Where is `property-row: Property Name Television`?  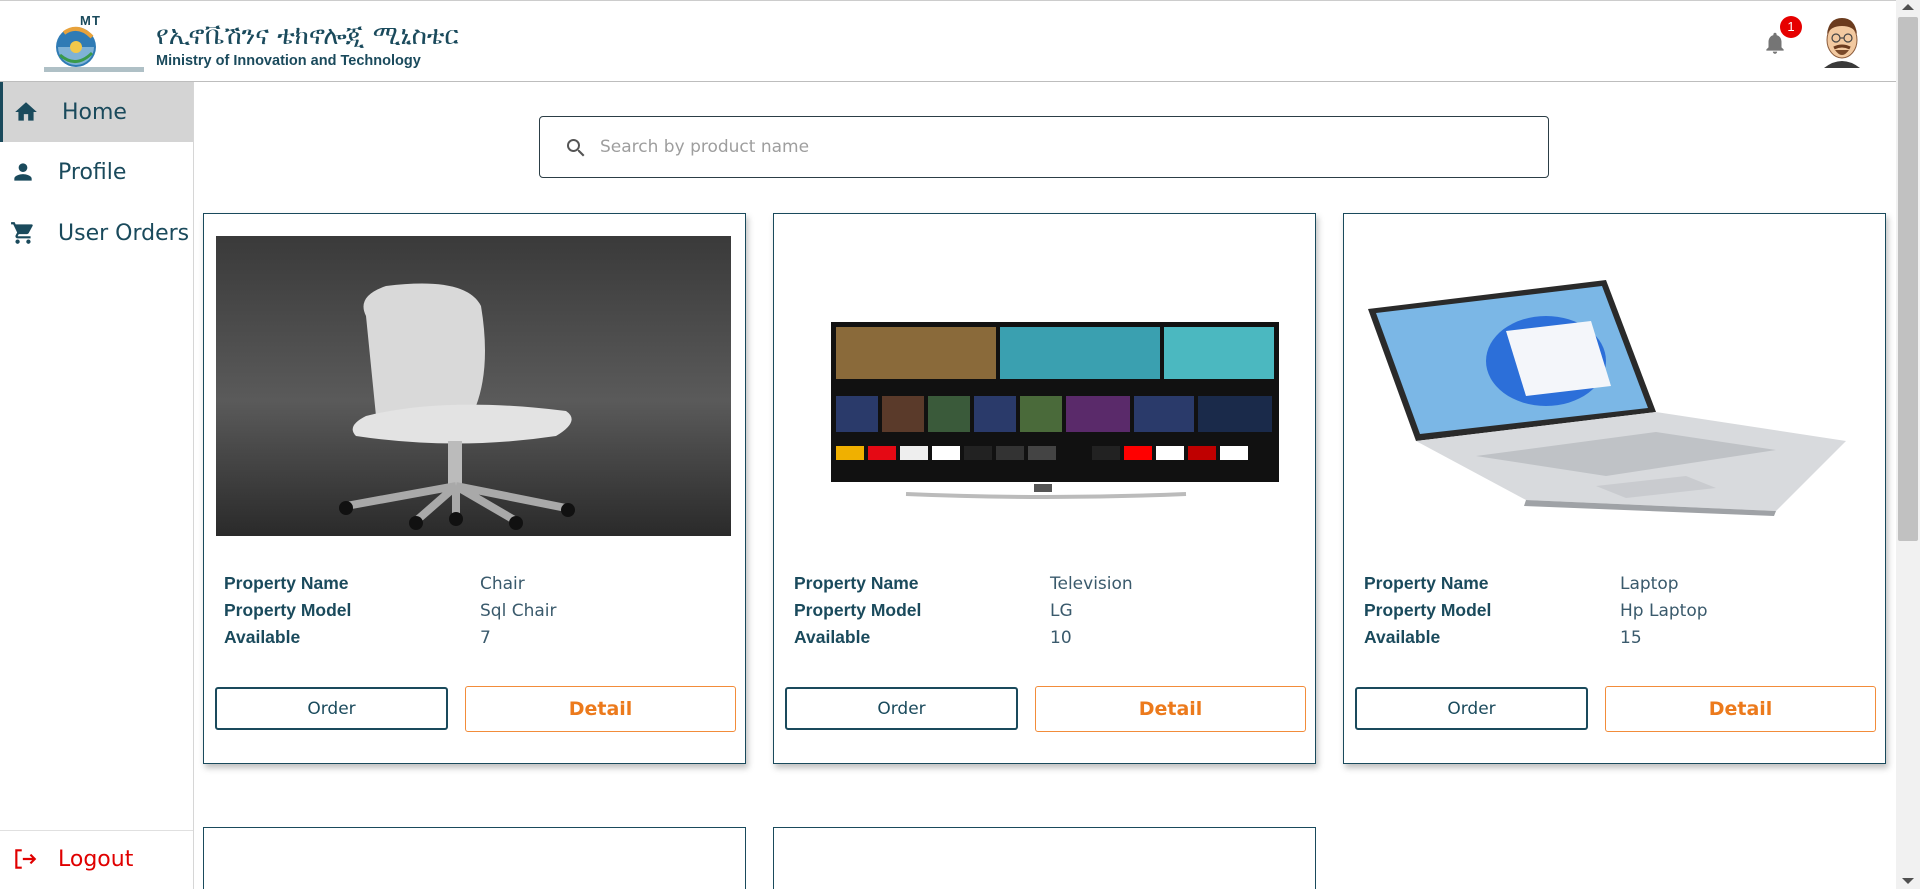
property-row: Property Name Television is located at coordinates (1044, 583).